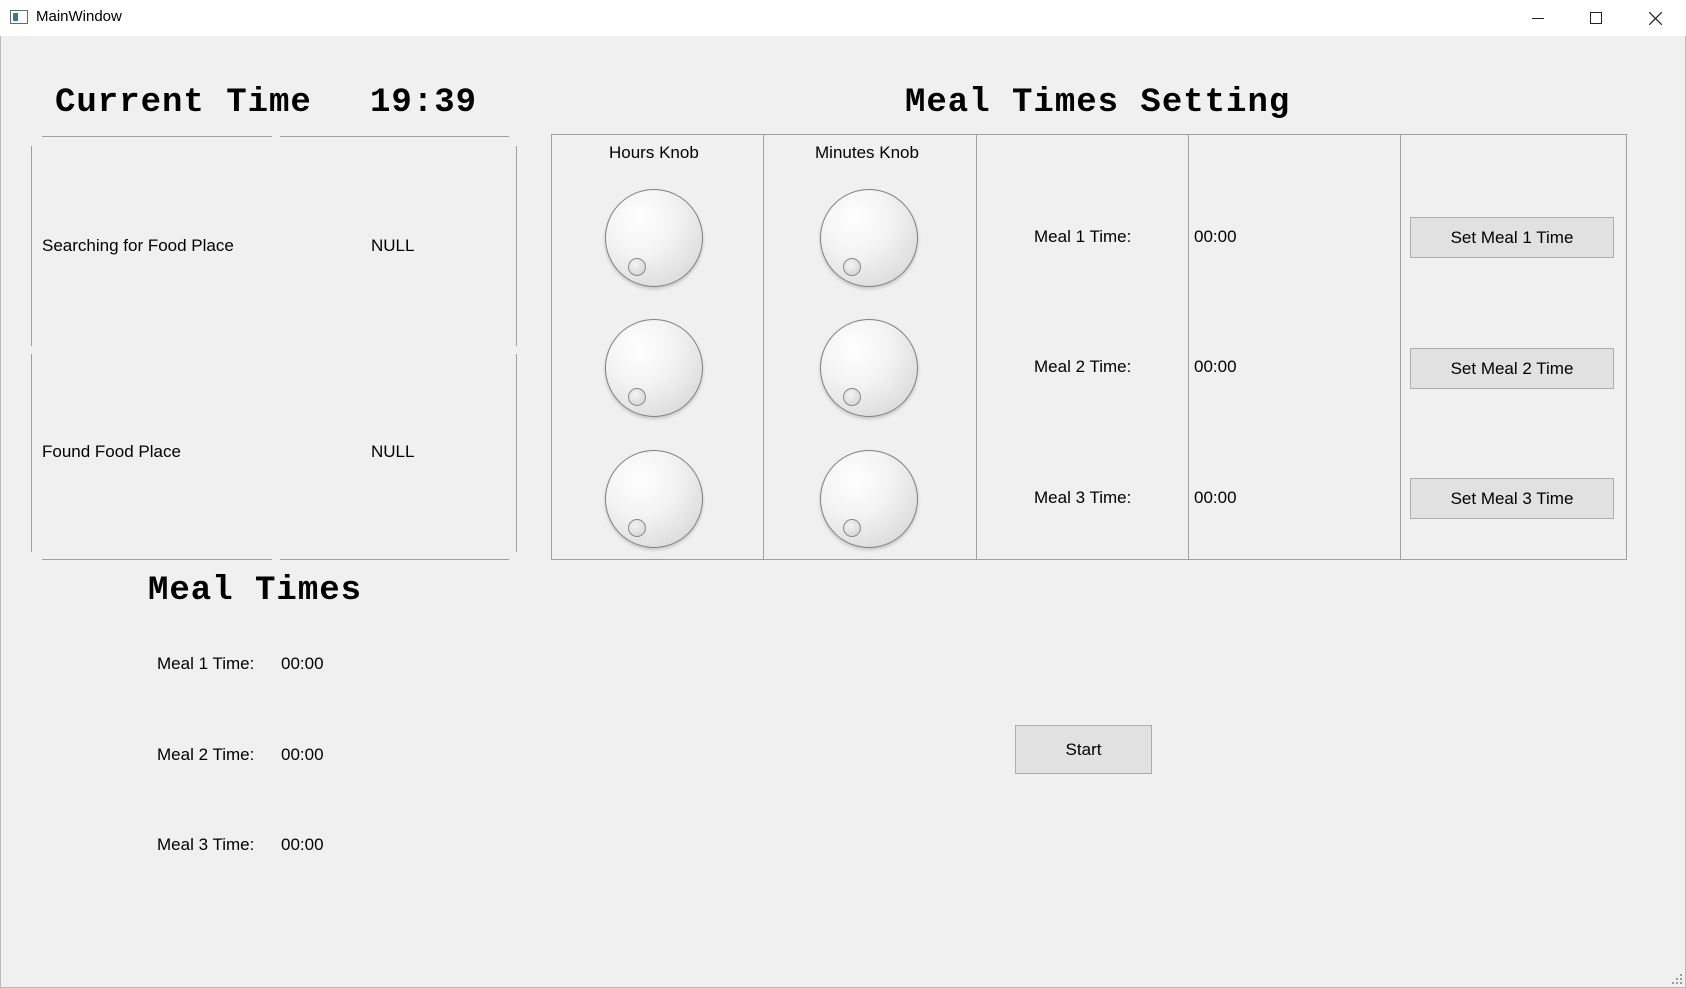 This screenshot has width=1686, height=988. Describe the element at coordinates (1215, 497) in the screenshot. I see `setting-meal-3-time-value: 00:00` at that location.